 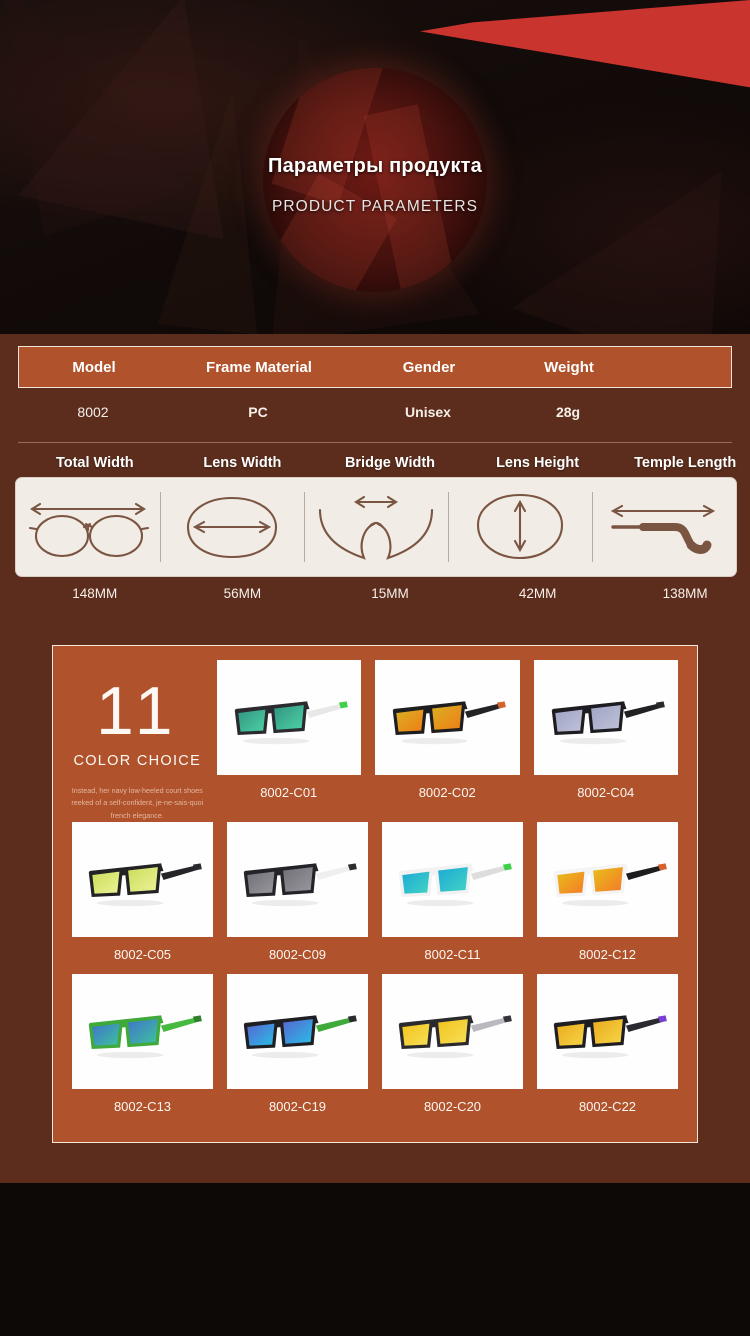 What do you see at coordinates (289, 792) in the screenshot?
I see `color-tile-label: 8002-C01` at bounding box center [289, 792].